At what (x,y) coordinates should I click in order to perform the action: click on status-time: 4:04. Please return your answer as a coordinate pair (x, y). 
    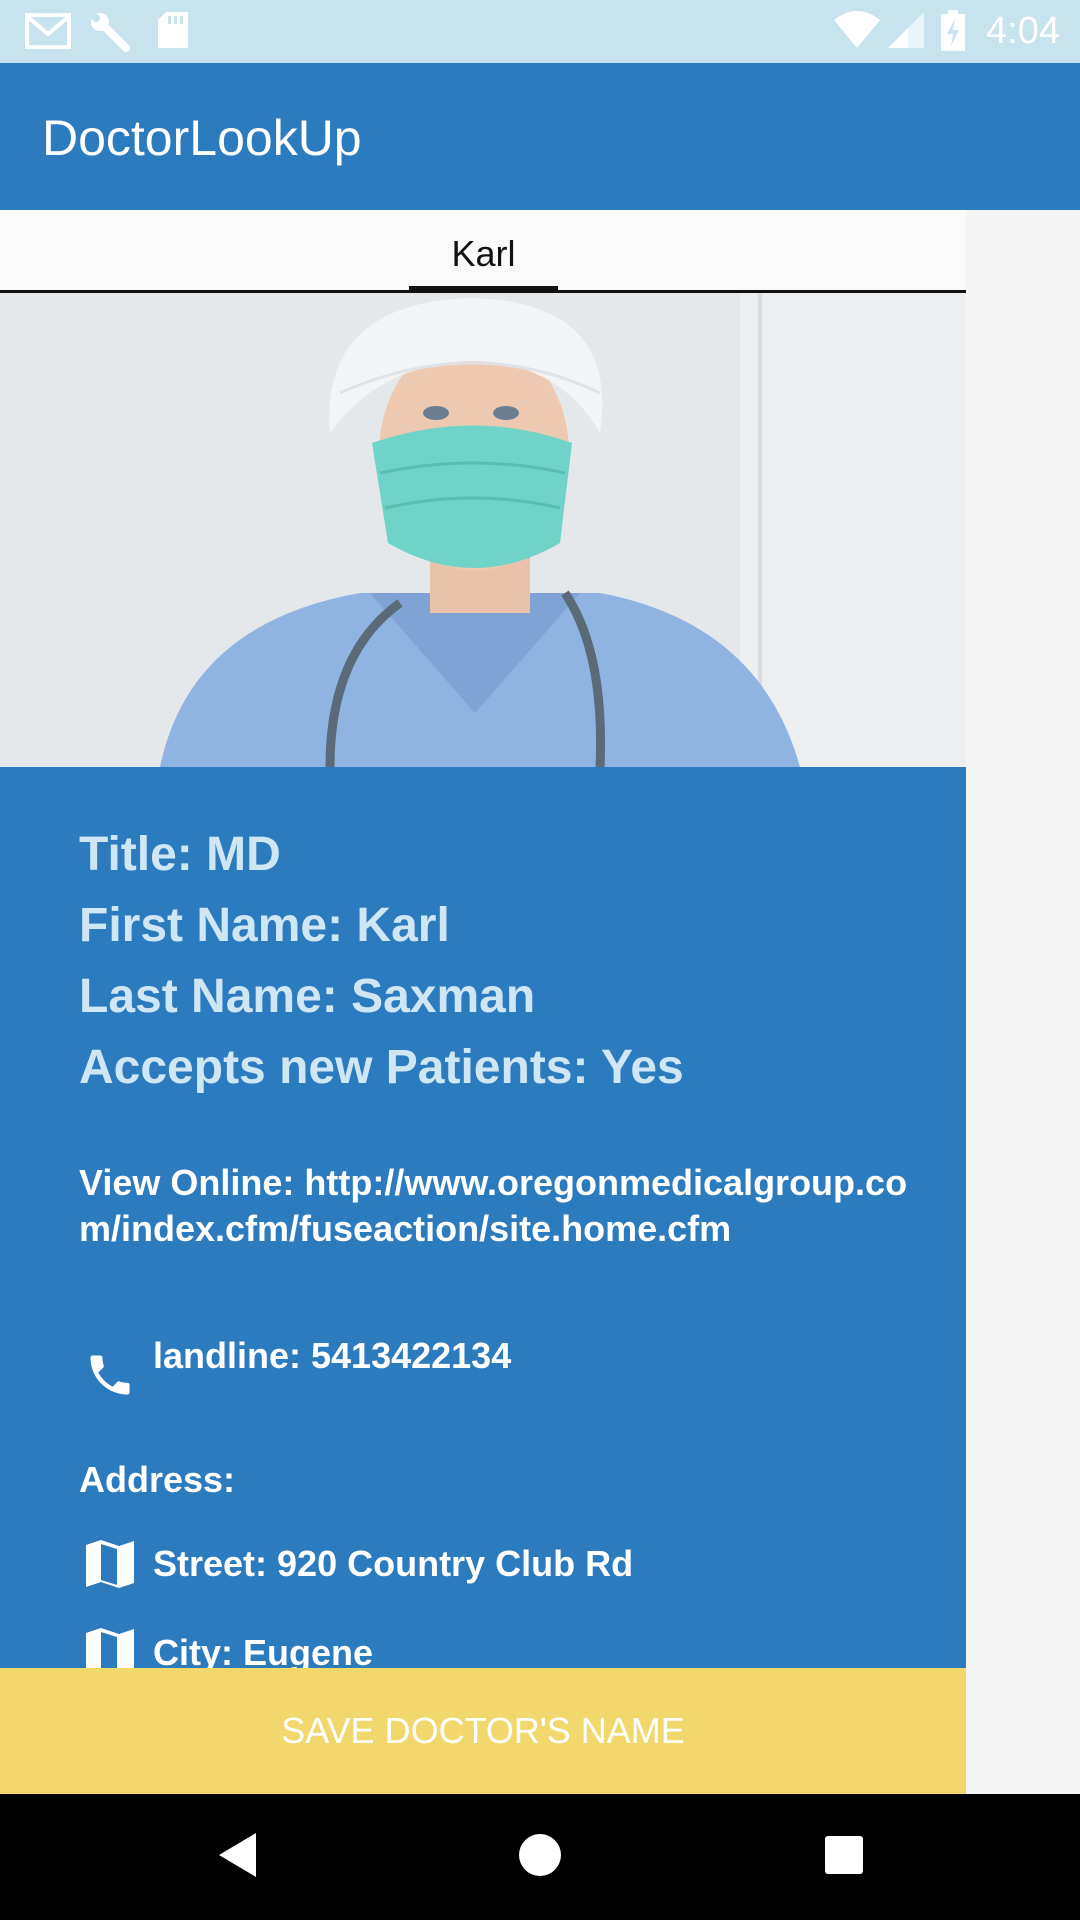
    Looking at the image, I should click on (1023, 31).